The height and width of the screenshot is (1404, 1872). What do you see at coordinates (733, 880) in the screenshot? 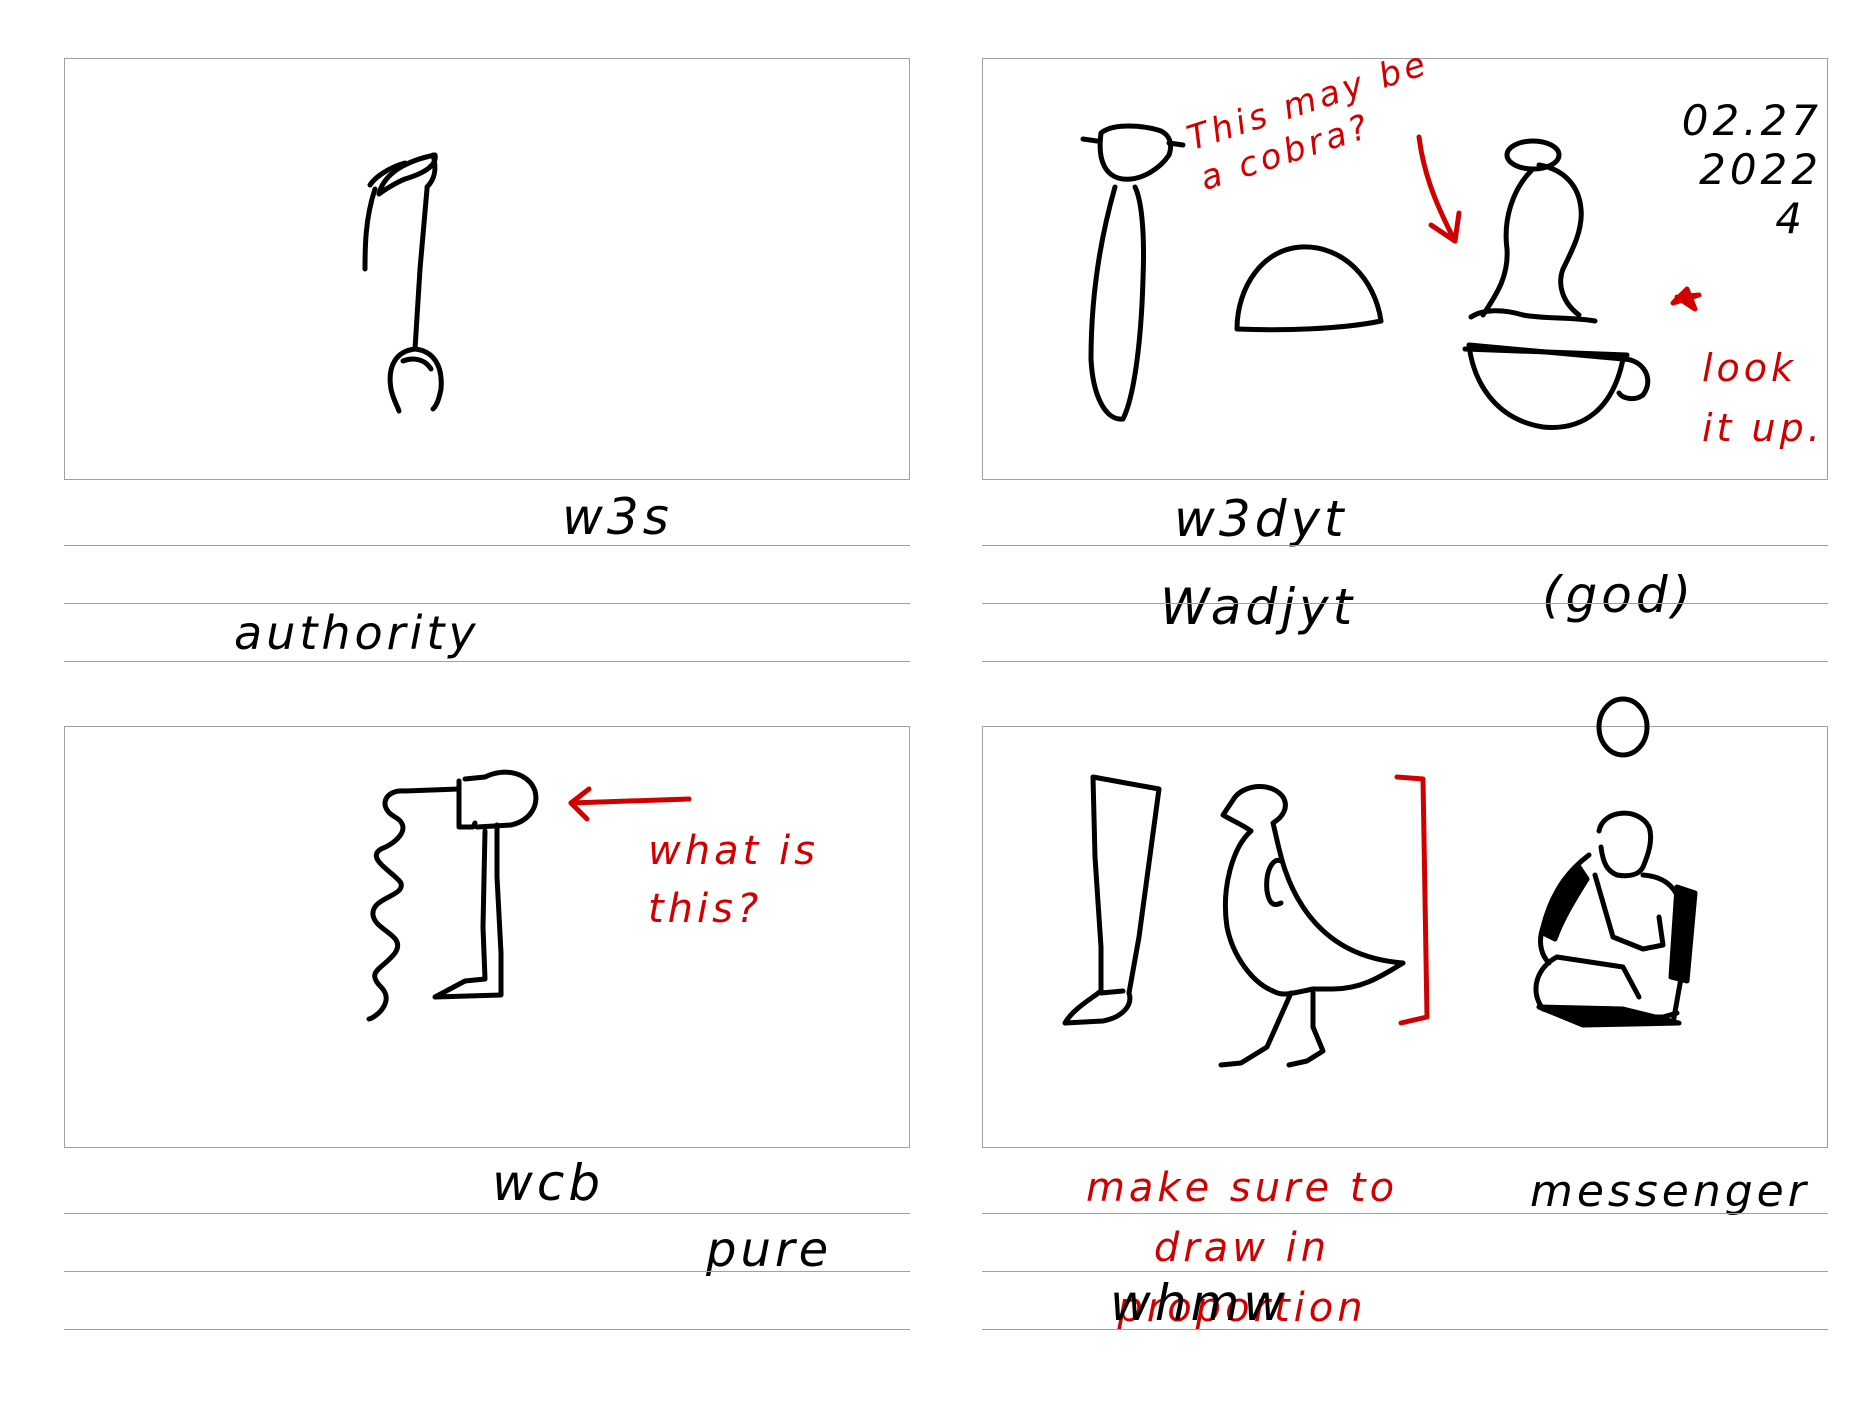
I see `annotation-note: what is this?` at bounding box center [733, 880].